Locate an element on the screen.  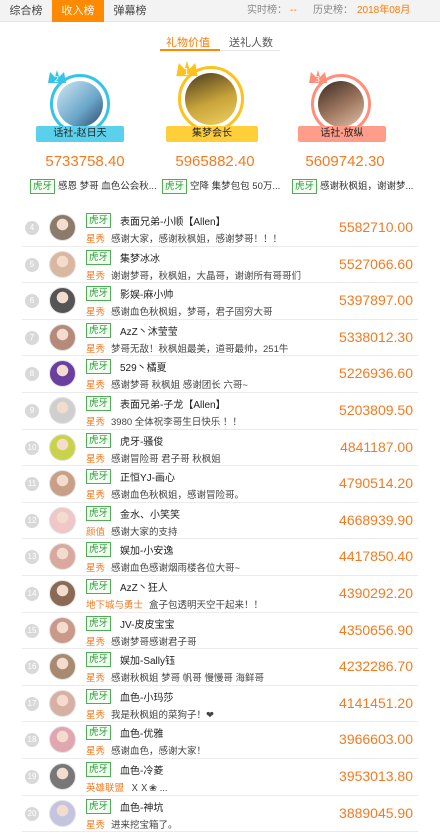
tab-overall: 综合榜 is located at coordinates (26, 11).